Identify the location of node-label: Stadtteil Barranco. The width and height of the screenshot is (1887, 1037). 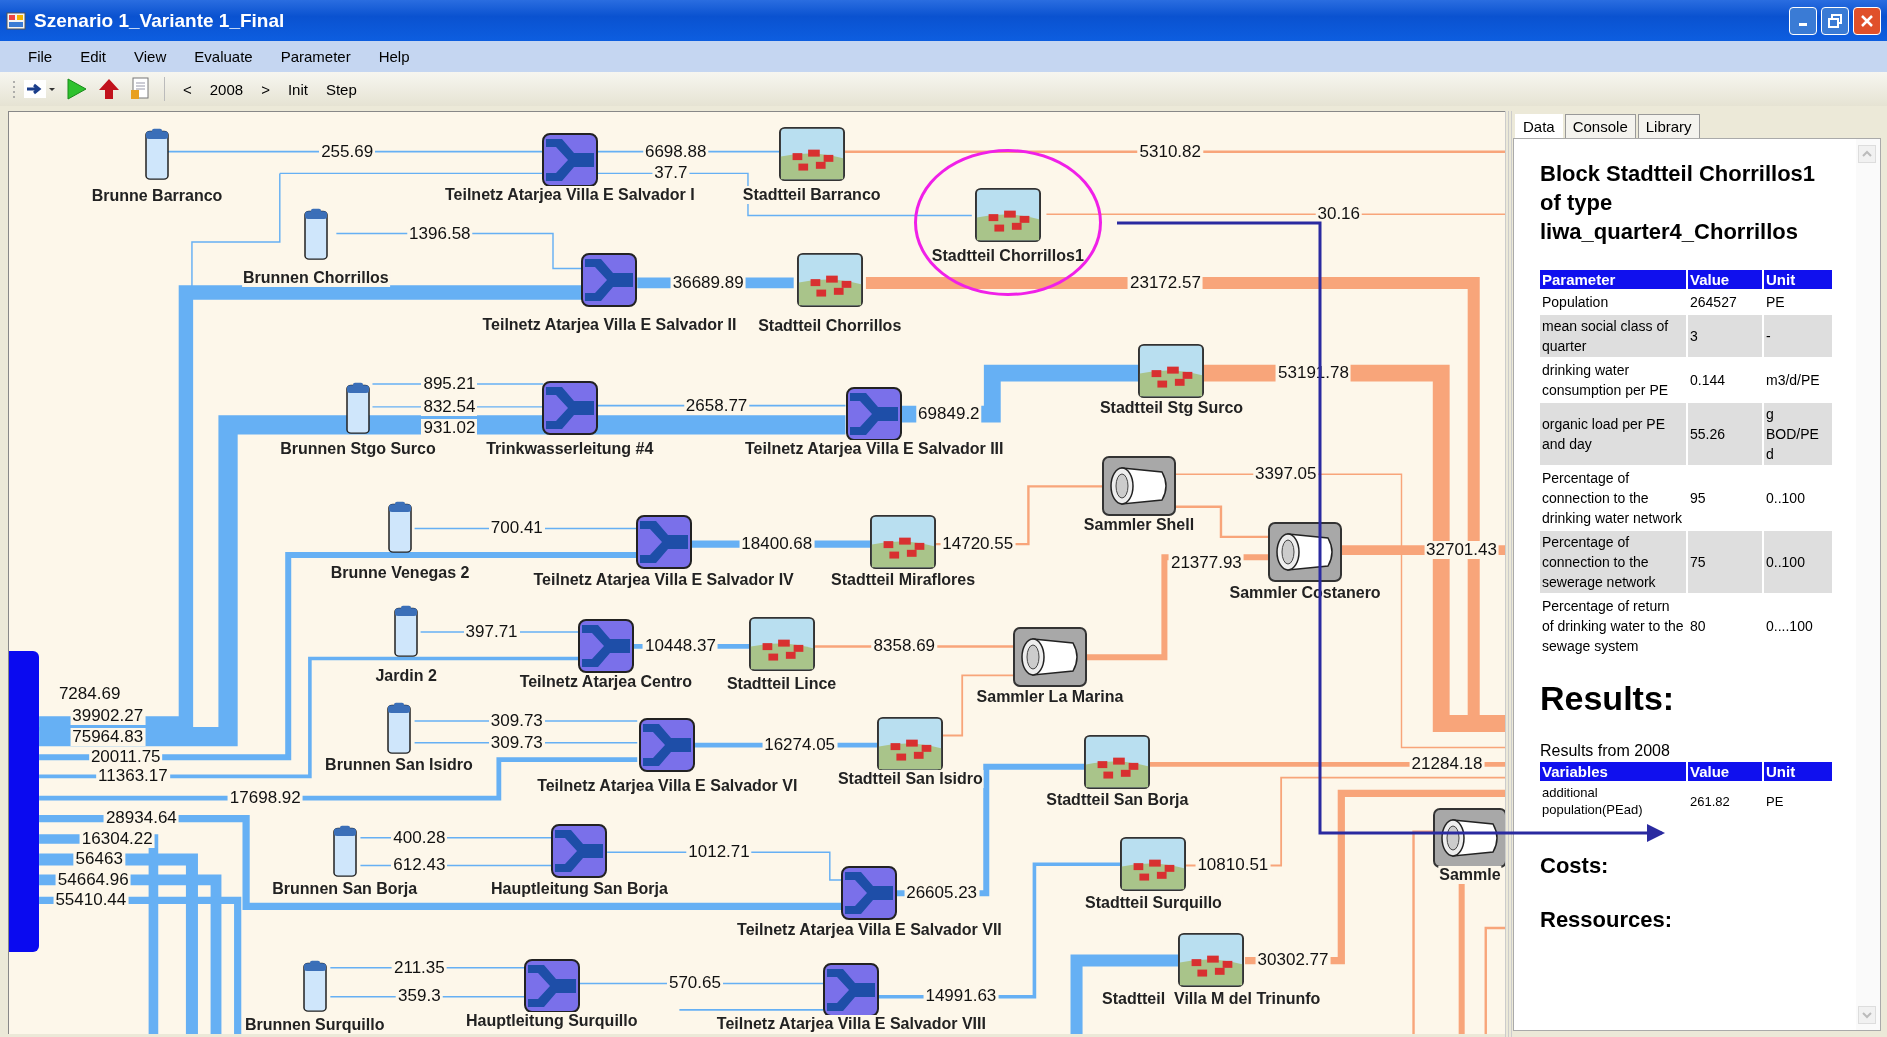
(811, 195).